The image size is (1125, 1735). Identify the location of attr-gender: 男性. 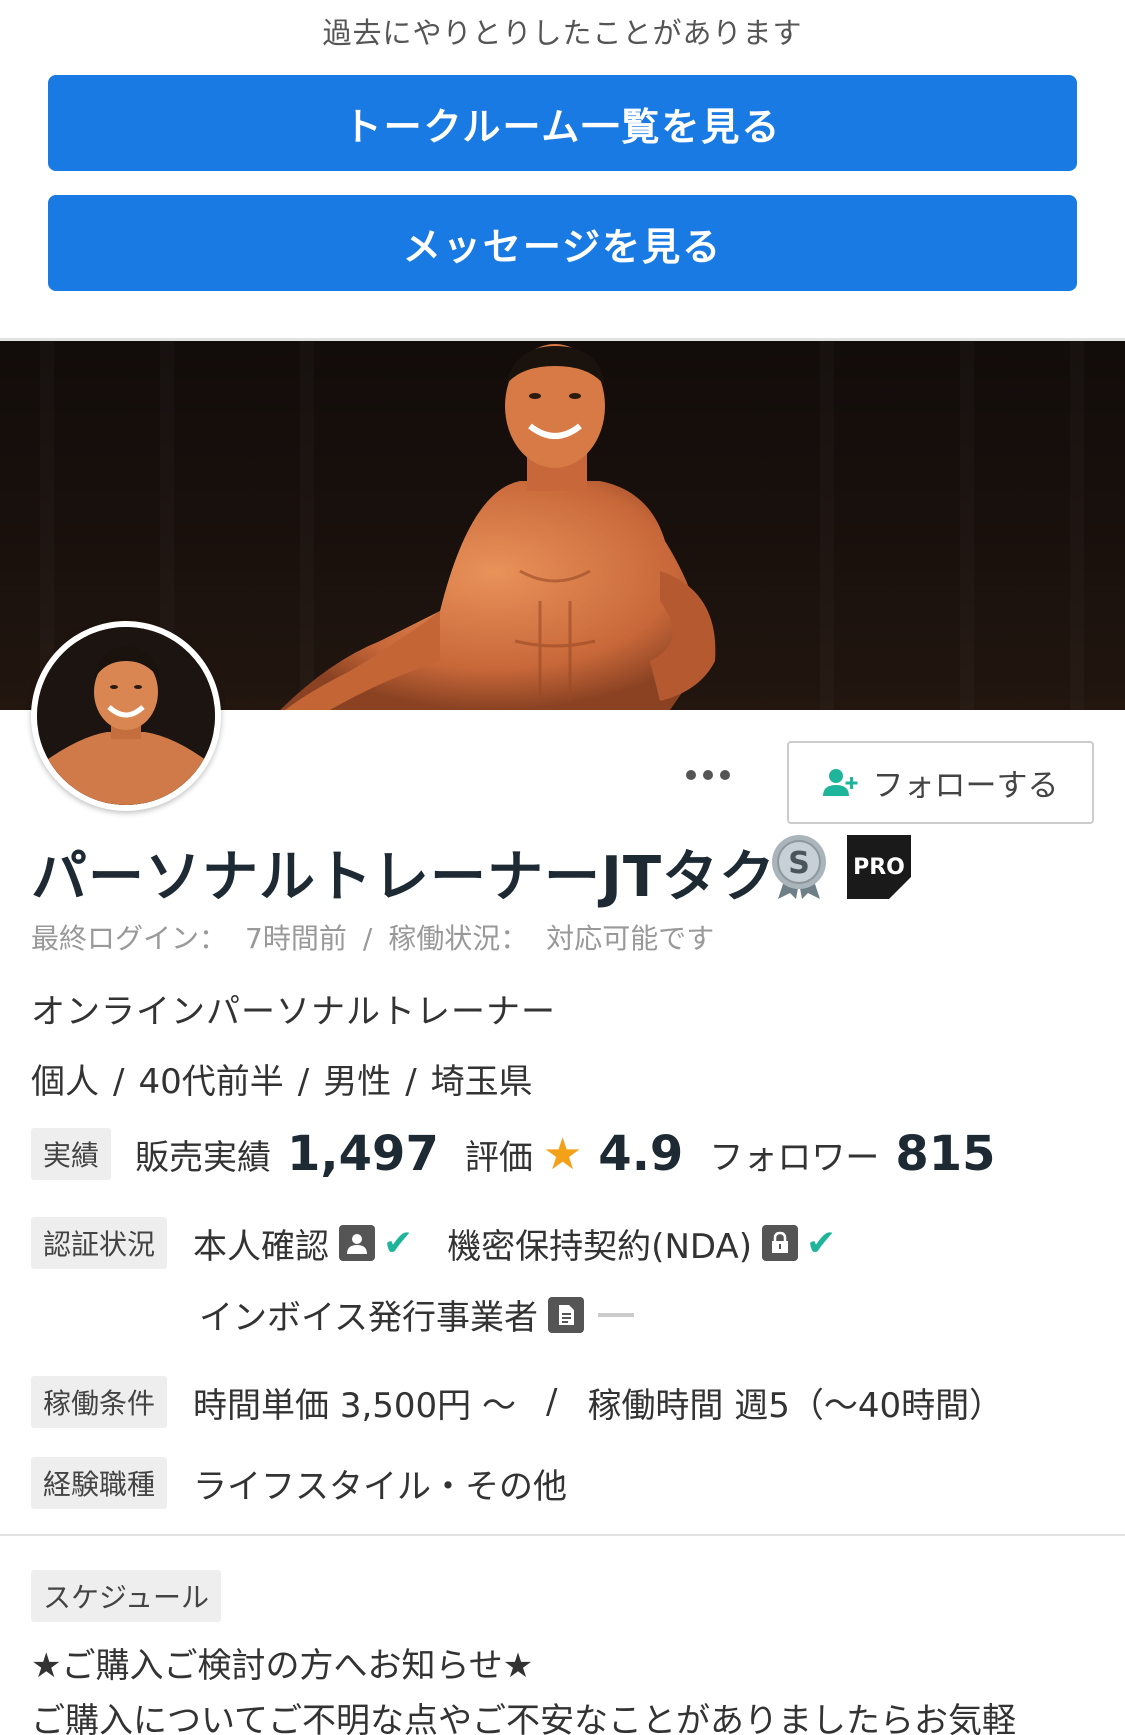
(357, 1082).